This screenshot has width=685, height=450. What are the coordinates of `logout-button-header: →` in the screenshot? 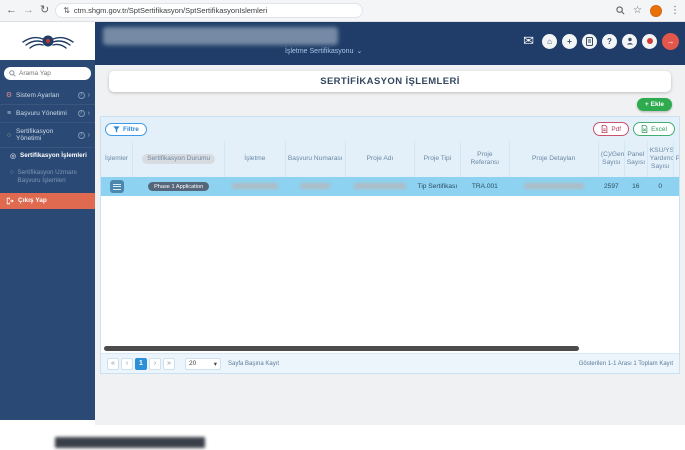 It's located at (670, 41).